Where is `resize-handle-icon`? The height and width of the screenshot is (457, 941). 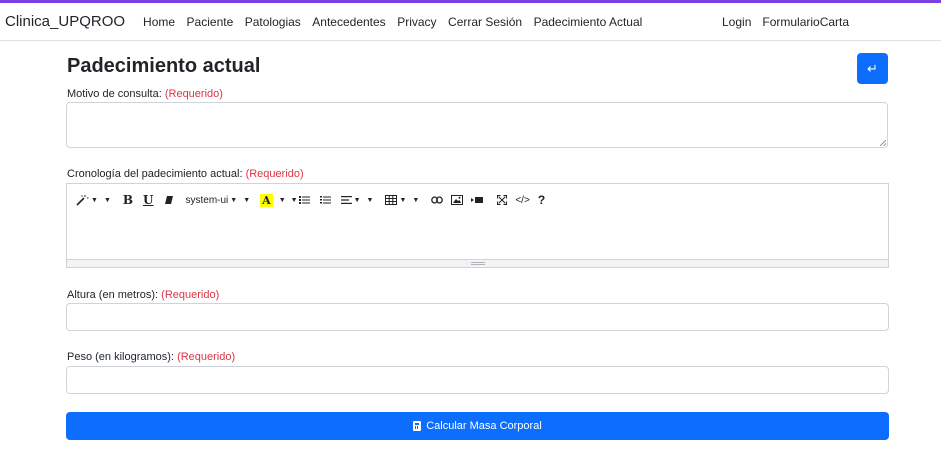
resize-handle-icon is located at coordinates (478, 263).